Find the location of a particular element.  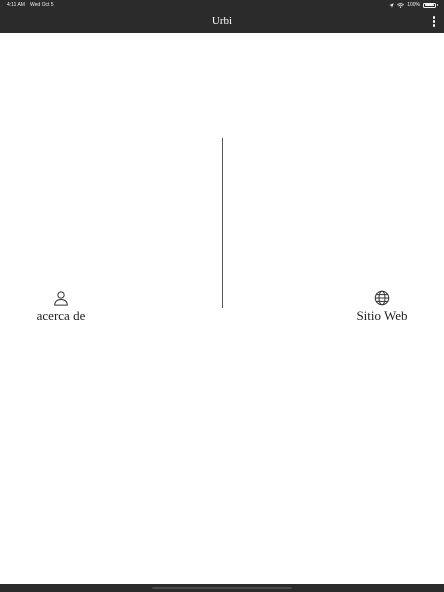

vertical-divider is located at coordinates (222, 223).